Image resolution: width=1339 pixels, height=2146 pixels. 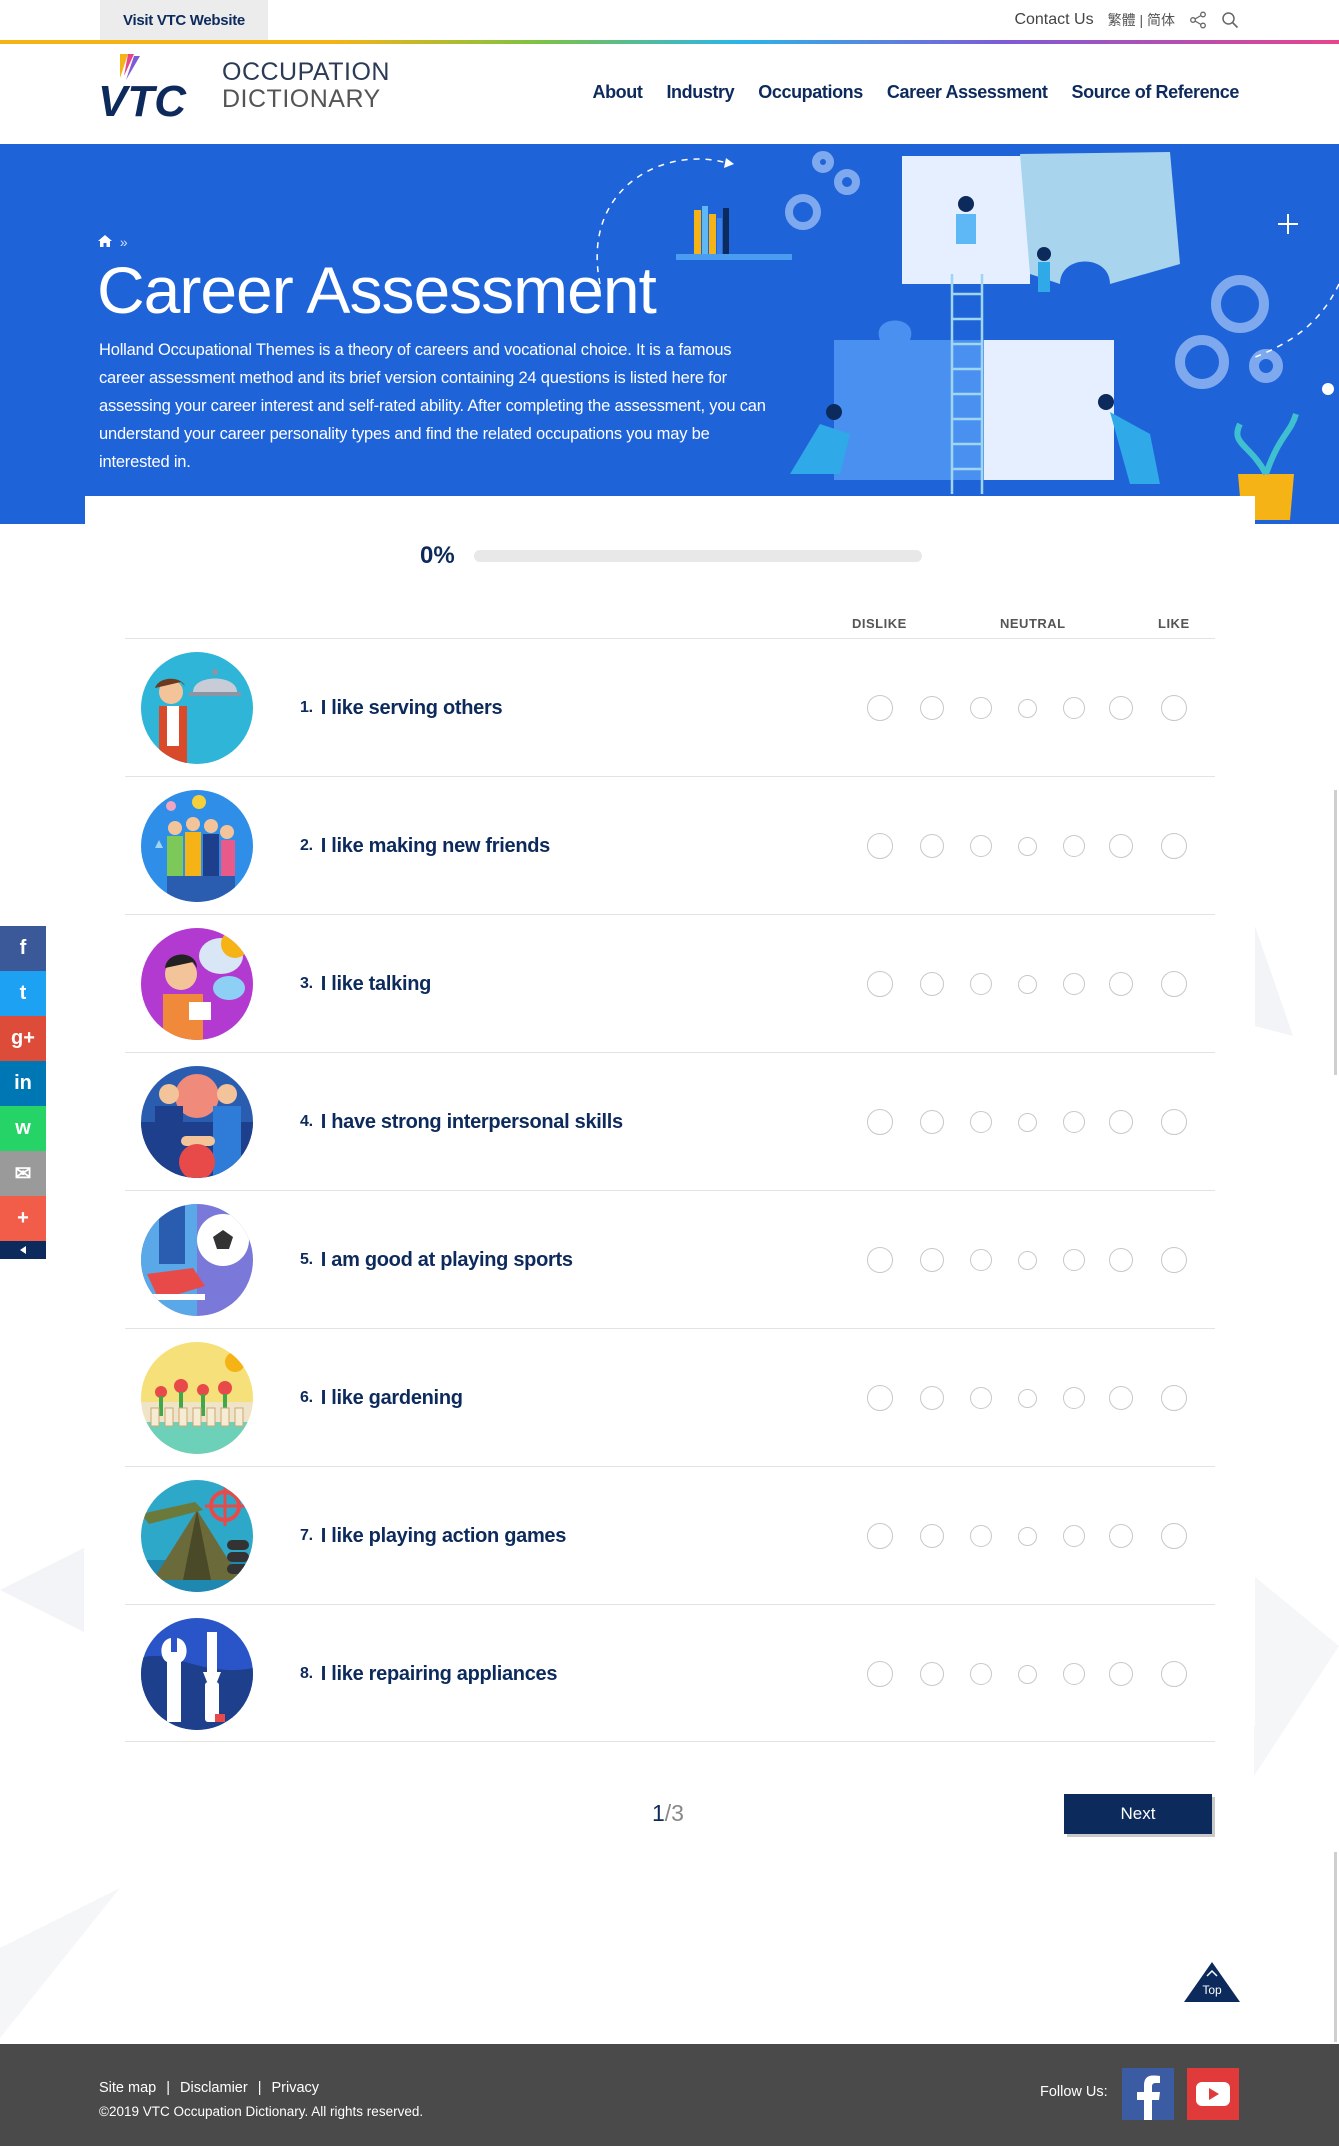 I want to click on back-to-top-label: Top, so click(x=1212, y=1990).